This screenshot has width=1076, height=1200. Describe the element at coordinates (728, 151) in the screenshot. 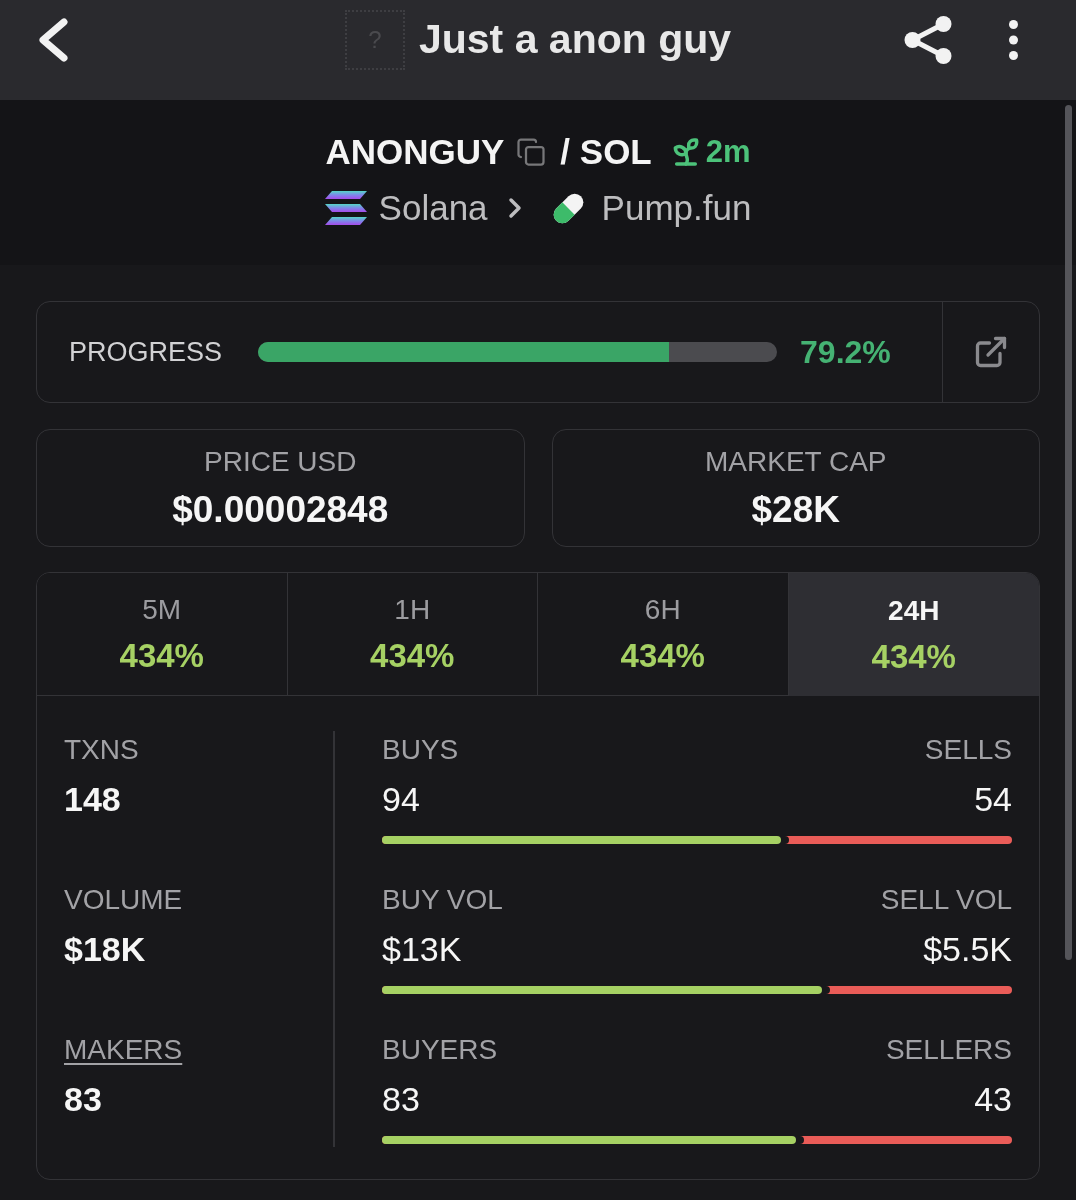

I see `pair-age: 2m` at that location.